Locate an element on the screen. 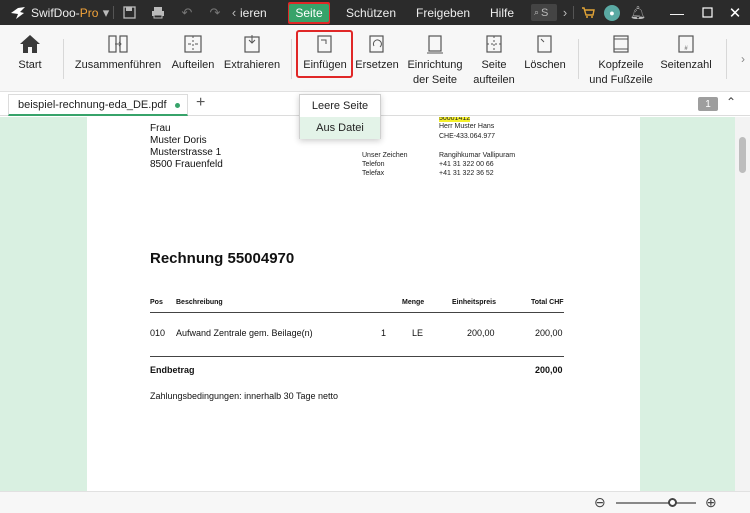 This screenshot has width=750, height=513. page-number-badge: 1 is located at coordinates (708, 104).